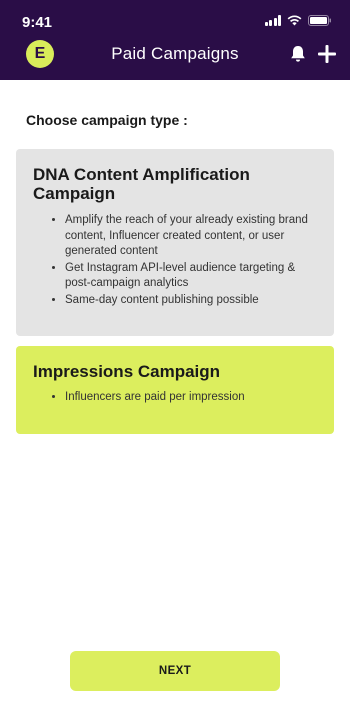  I want to click on card-bullets: Influencers are paid per impression, so click(175, 398).